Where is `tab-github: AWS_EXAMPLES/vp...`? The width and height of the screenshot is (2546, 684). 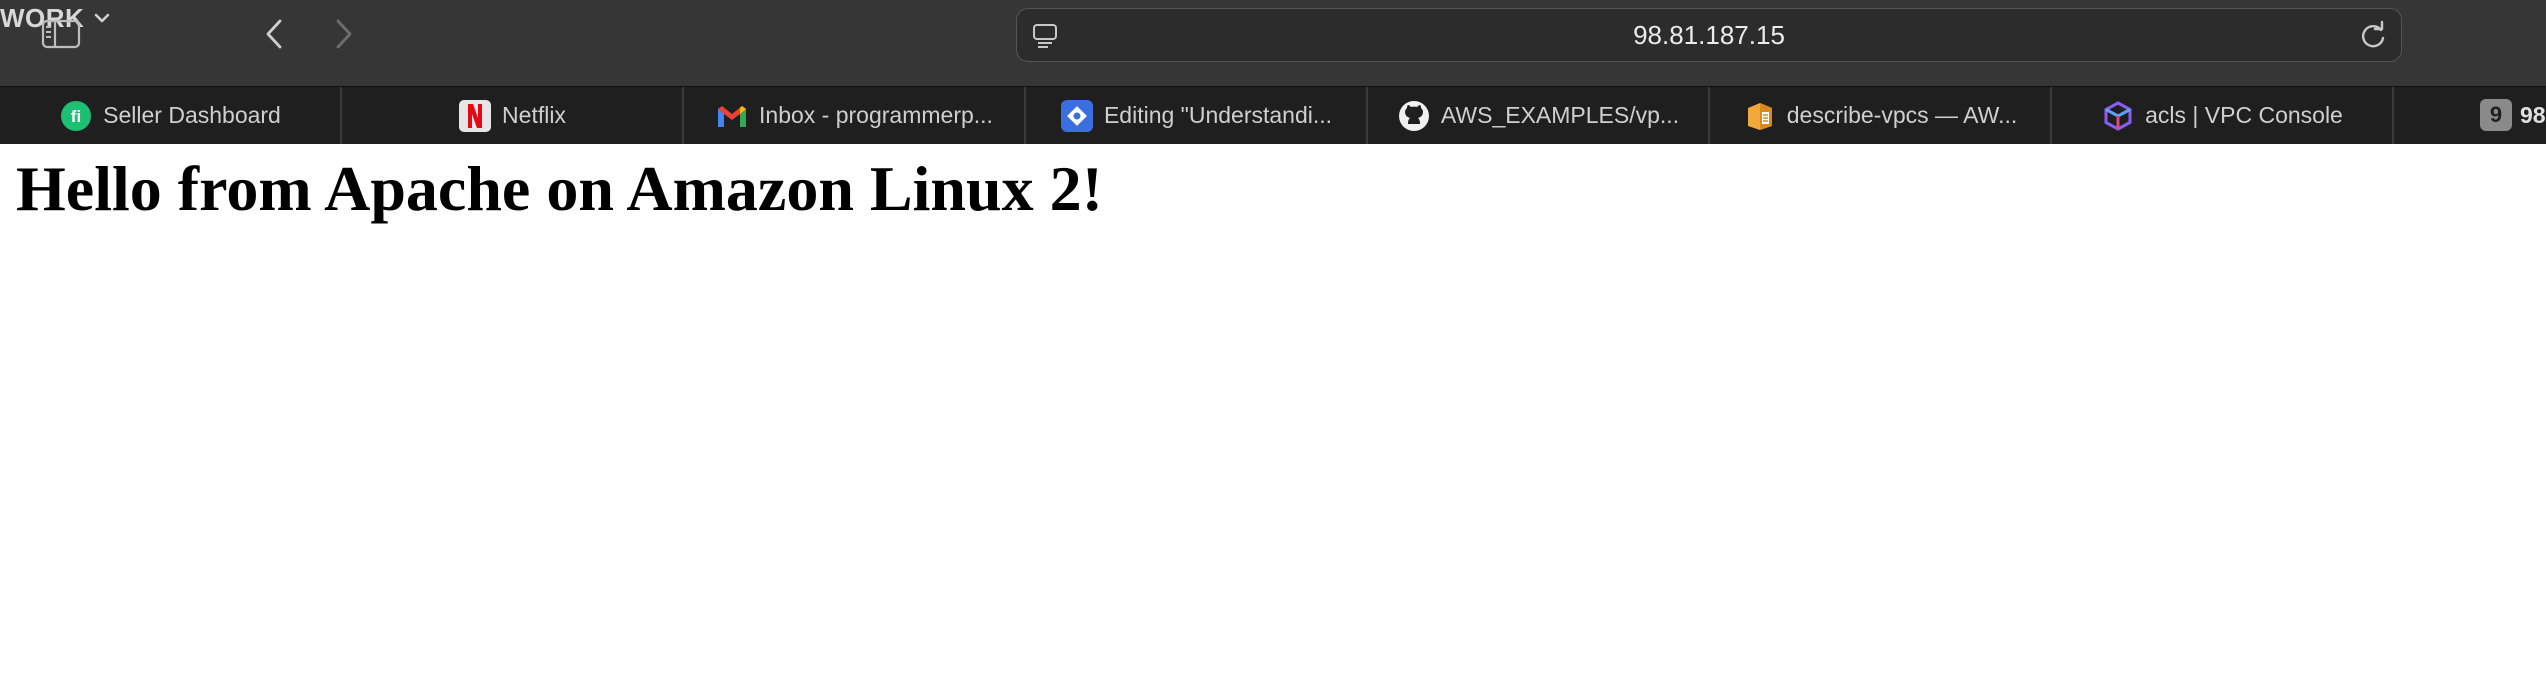 tab-github: AWS_EXAMPLES/vp... is located at coordinates (1539, 115).